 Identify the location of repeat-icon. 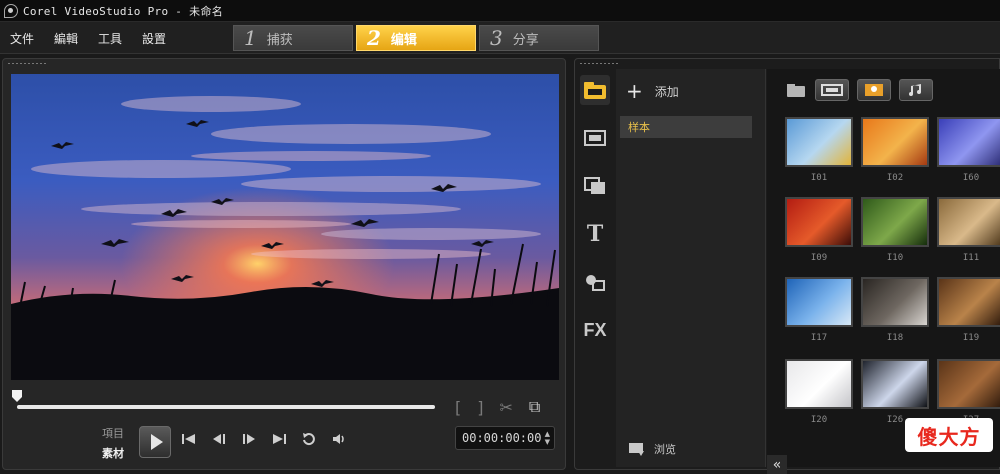
(309, 439).